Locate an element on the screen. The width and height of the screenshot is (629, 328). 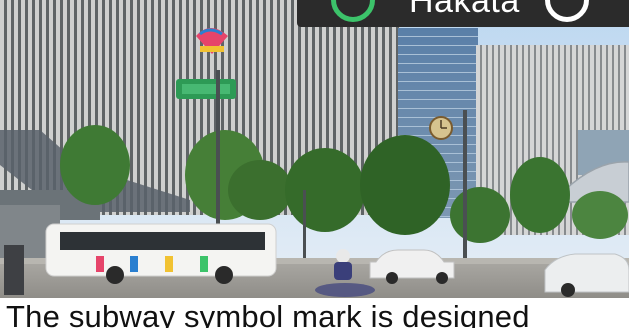
white-circle-icon is located at coordinates (567, 11).